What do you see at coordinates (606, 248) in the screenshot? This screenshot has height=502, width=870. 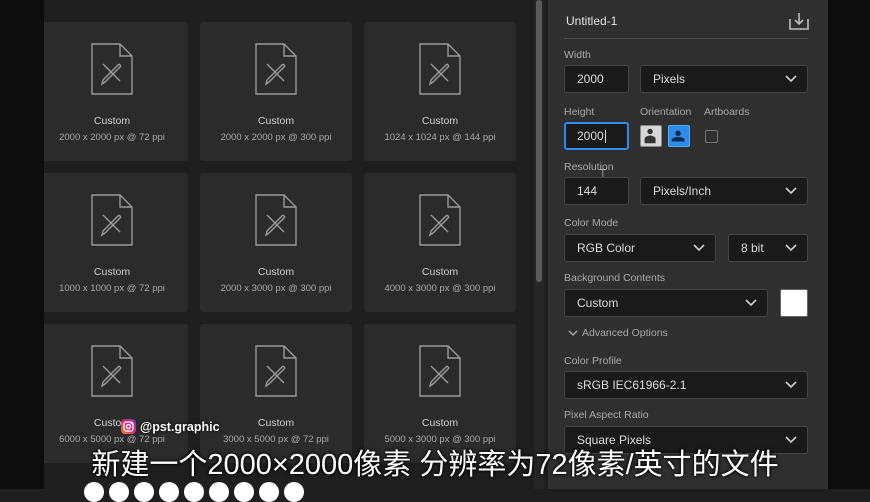 I see `color-mode-value: RGB Color` at bounding box center [606, 248].